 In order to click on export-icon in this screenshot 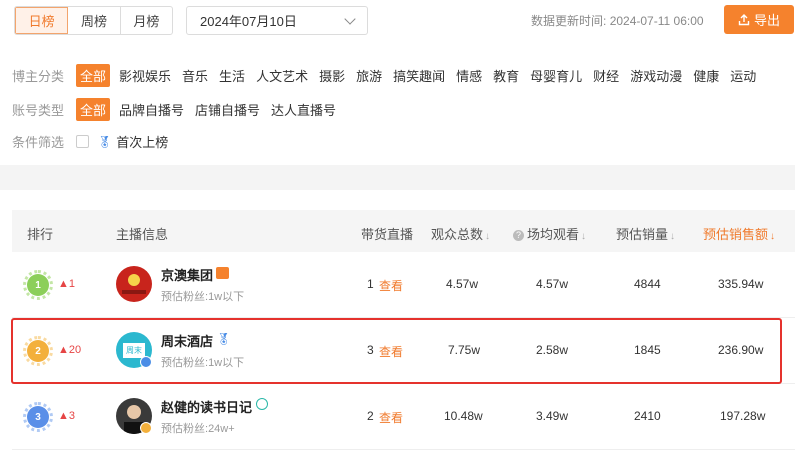, I will do `click(744, 19)`.